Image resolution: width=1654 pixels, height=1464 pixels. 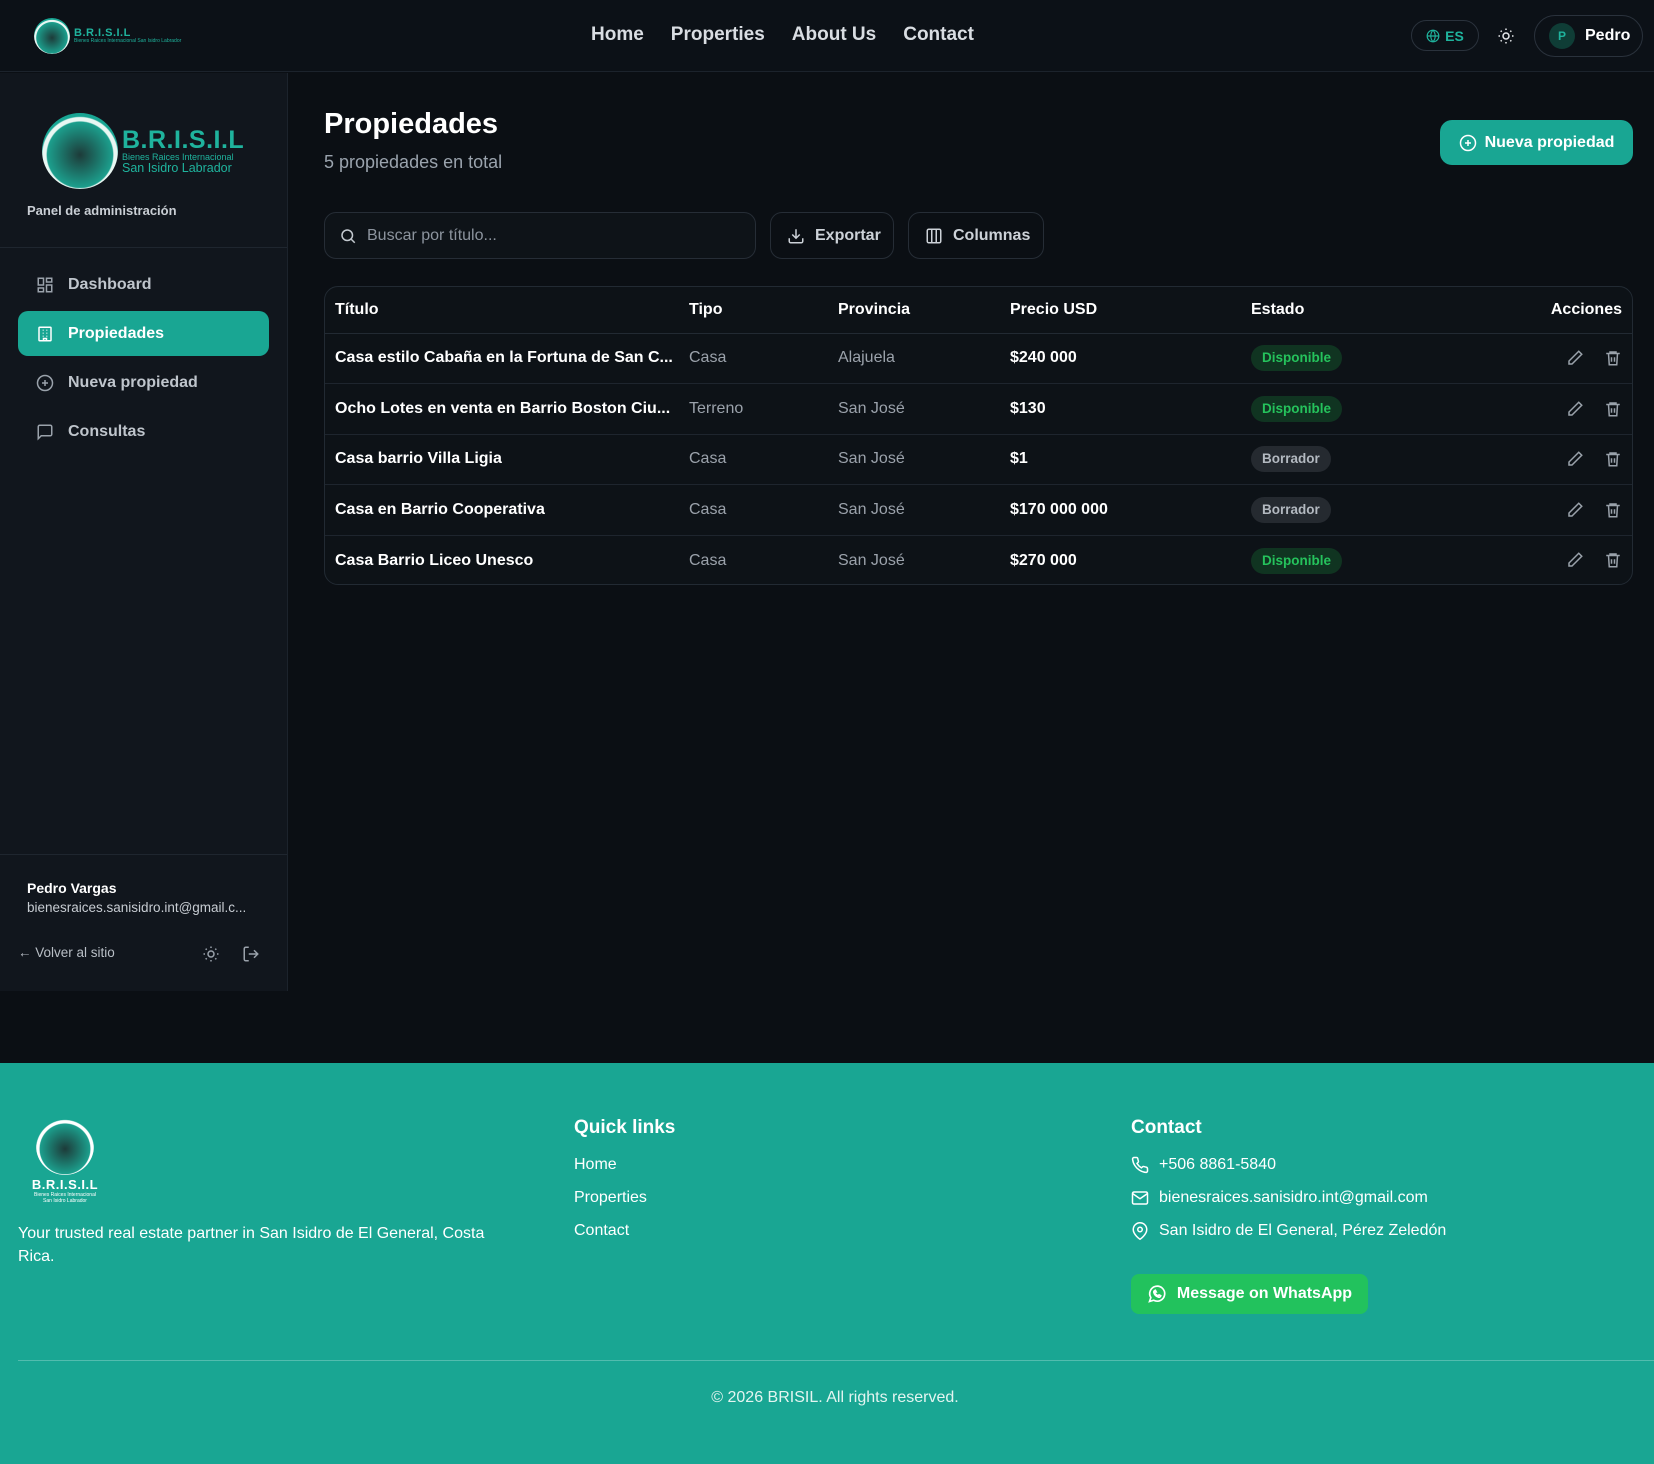 I want to click on column-header-acciones: Acciones, so click(x=1571, y=310).